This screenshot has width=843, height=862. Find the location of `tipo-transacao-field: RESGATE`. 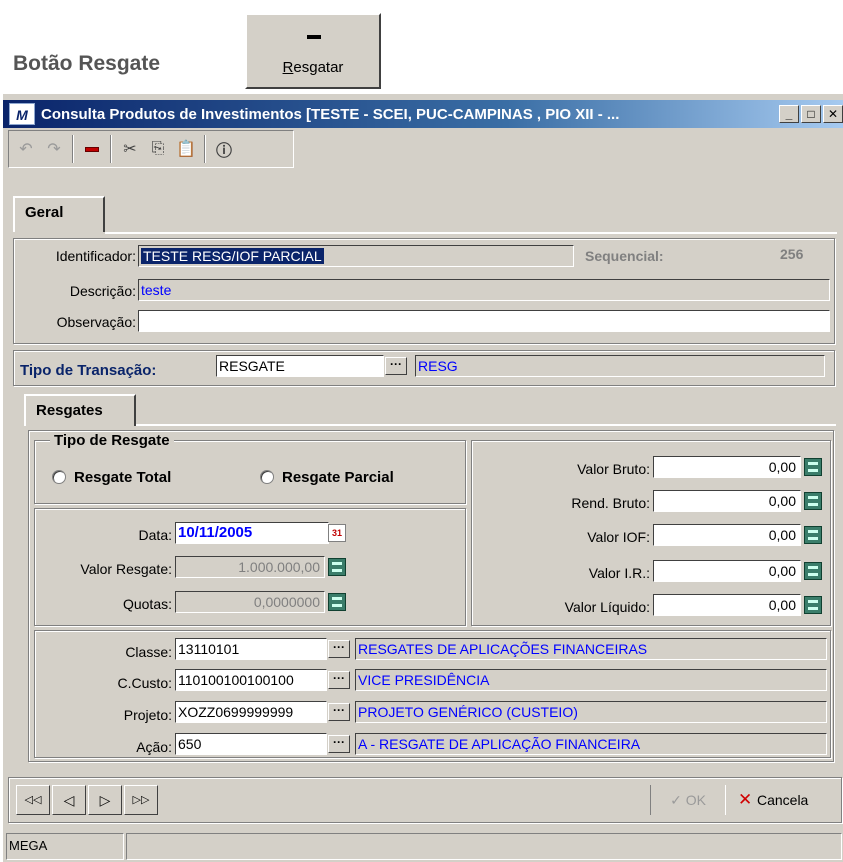

tipo-transacao-field: RESGATE is located at coordinates (300, 366).